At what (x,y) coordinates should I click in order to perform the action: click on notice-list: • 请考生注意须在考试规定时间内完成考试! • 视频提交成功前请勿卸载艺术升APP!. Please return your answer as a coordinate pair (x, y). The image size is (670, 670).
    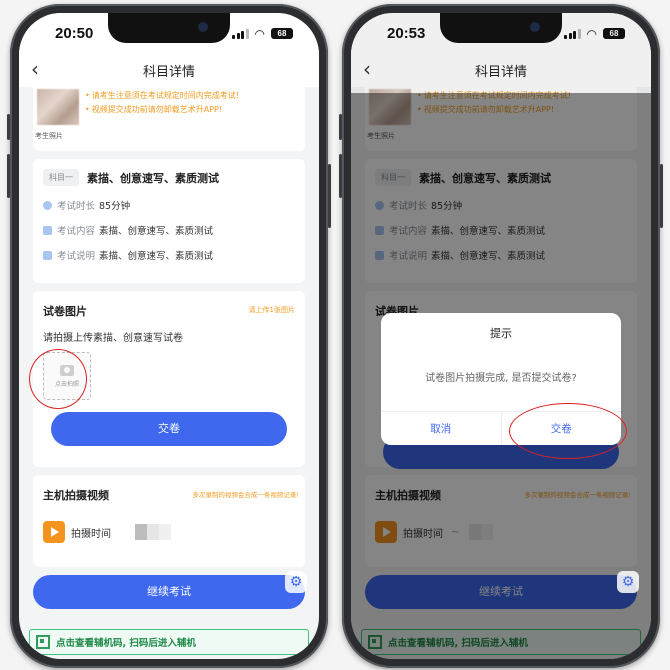
    Looking at the image, I should click on (162, 103).